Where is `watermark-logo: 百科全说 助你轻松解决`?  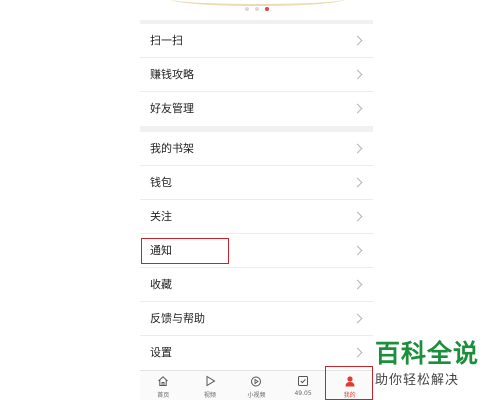 watermark-logo: 百科全说 助你轻松解决 is located at coordinates (437, 364).